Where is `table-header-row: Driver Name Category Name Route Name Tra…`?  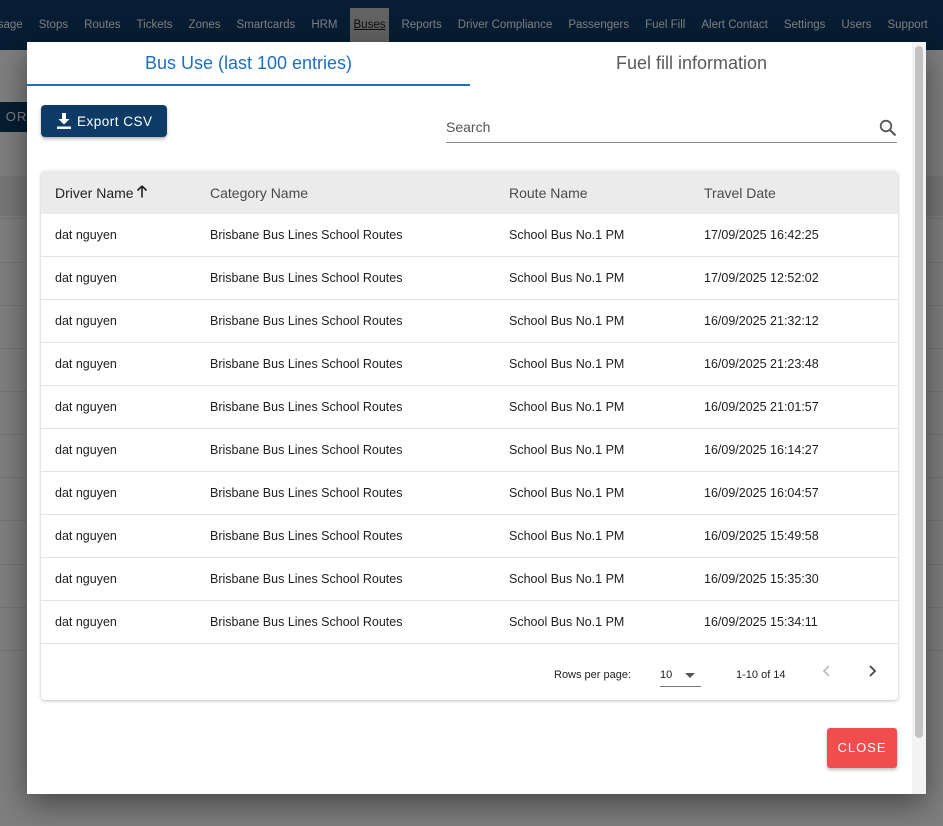
table-header-row: Driver Name Category Name Route Name Tra… is located at coordinates (469, 192).